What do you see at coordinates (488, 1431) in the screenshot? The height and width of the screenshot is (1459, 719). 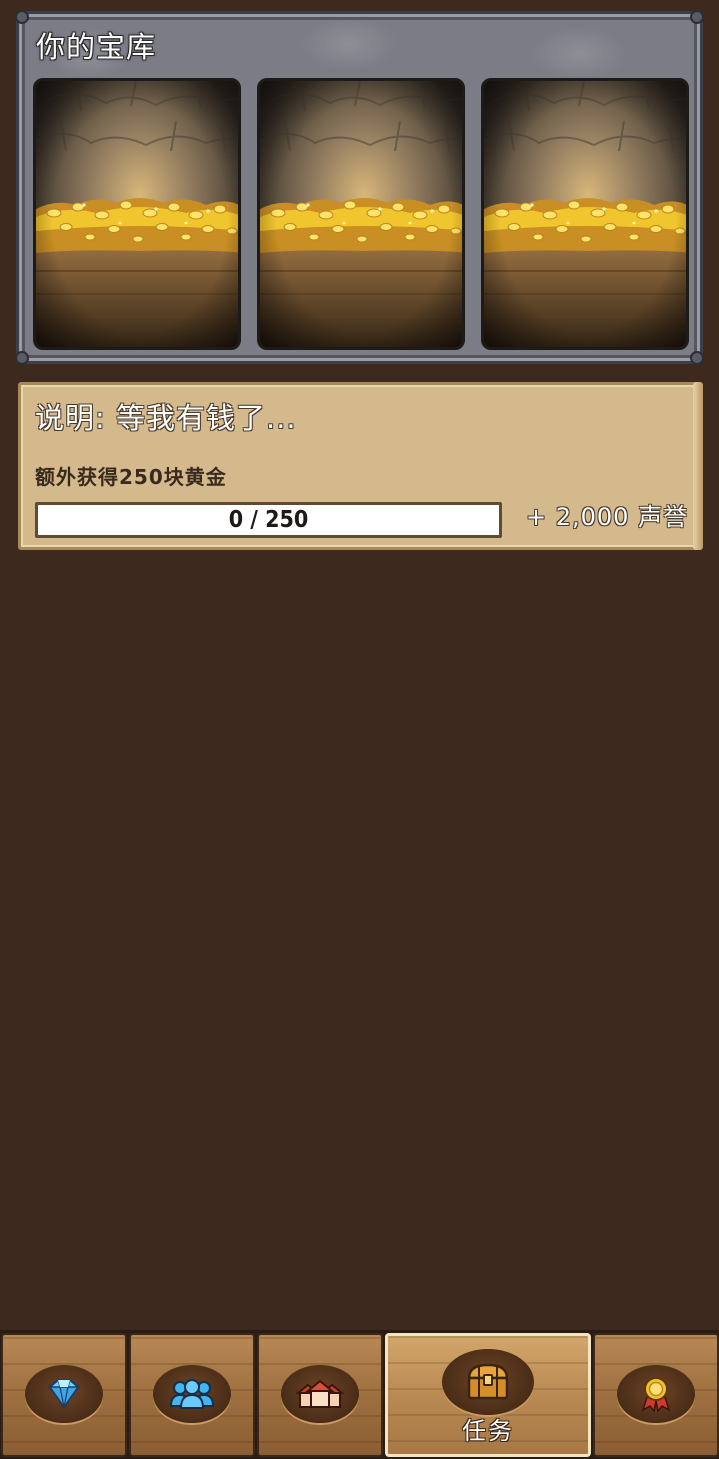 I see `nav-tab-label: 任务` at bounding box center [488, 1431].